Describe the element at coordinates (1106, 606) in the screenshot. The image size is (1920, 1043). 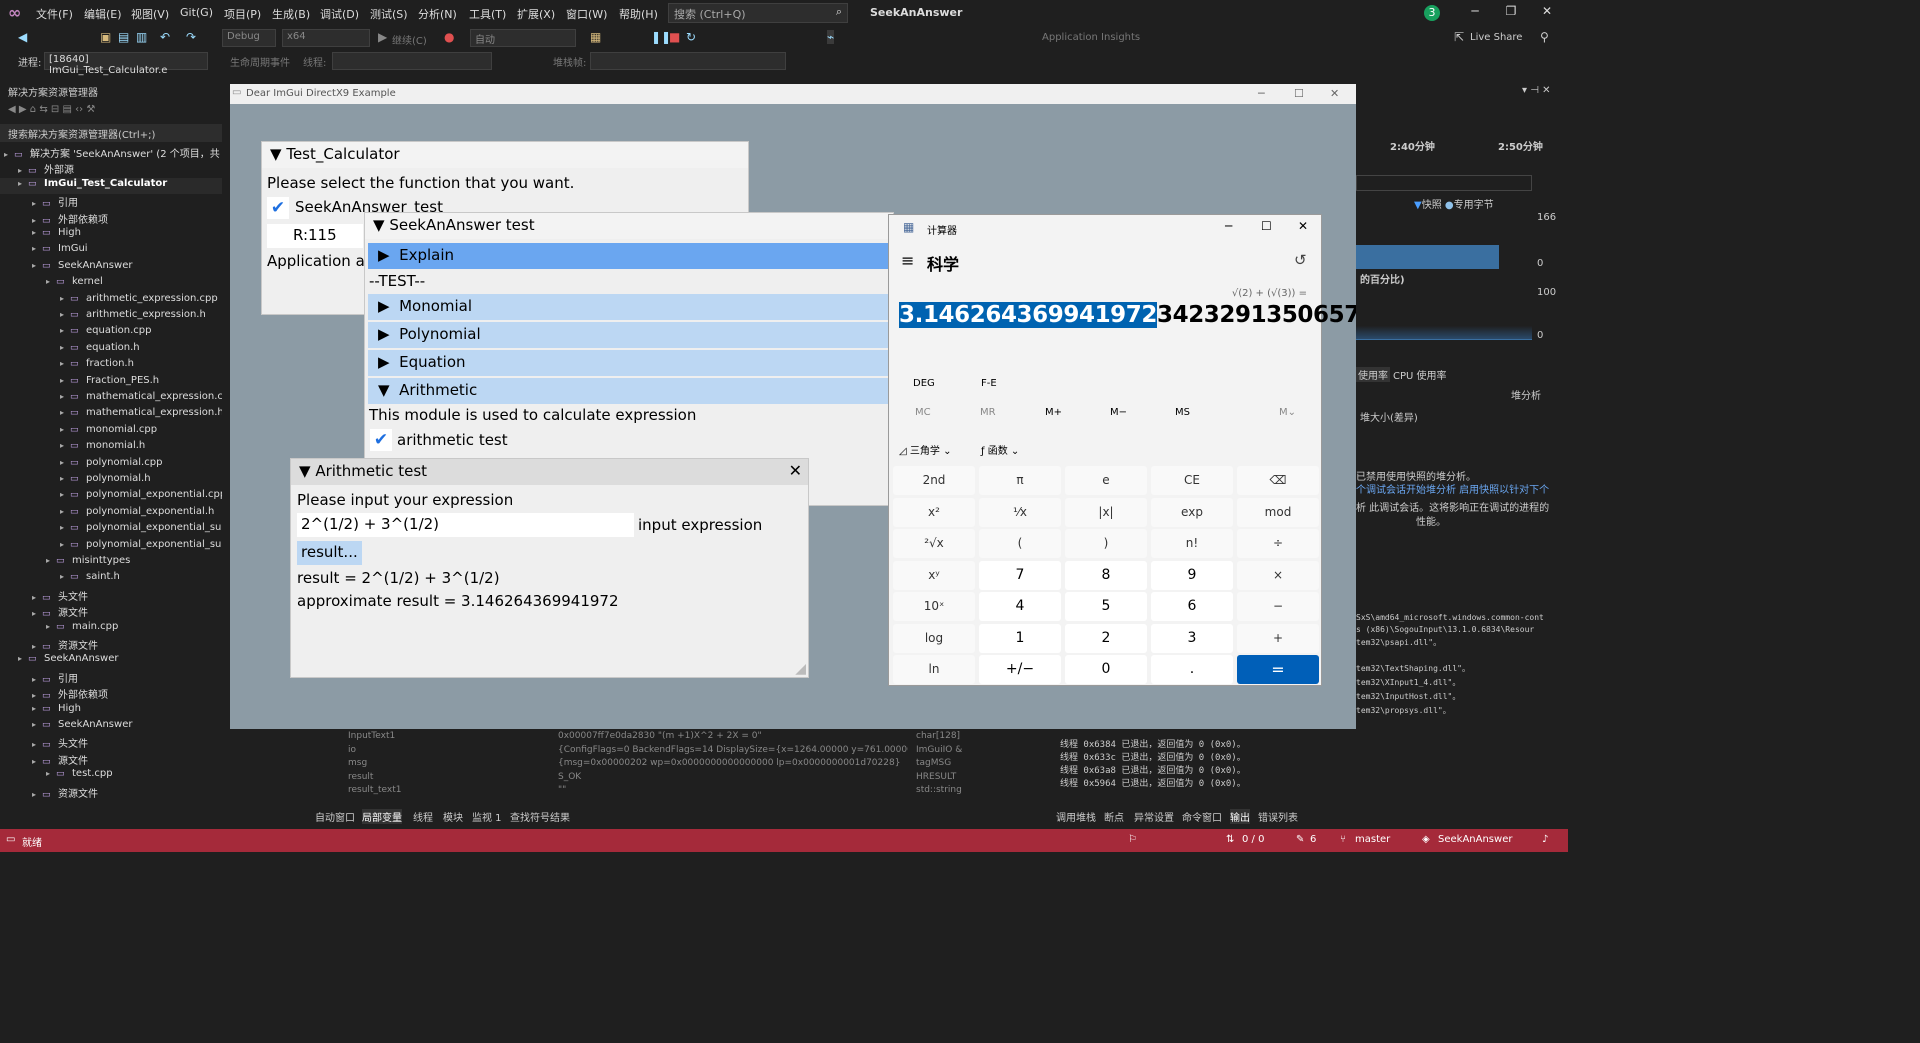
I see `calc-key: 5` at that location.